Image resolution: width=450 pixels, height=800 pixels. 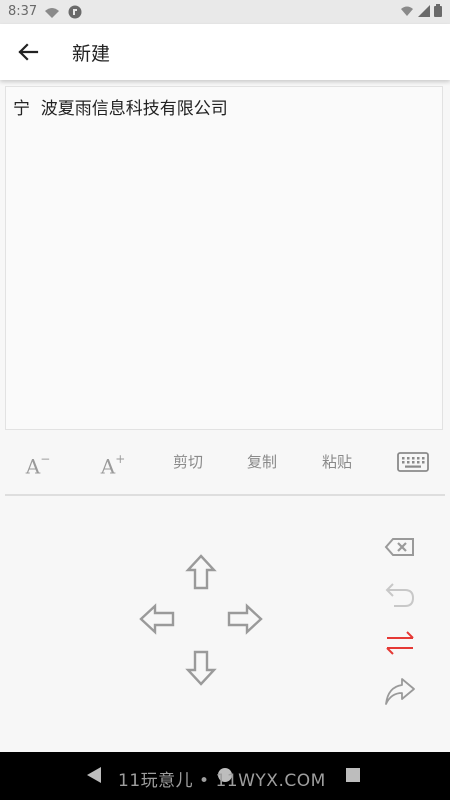 I want to click on cursor-up-button, so click(x=201, y=573).